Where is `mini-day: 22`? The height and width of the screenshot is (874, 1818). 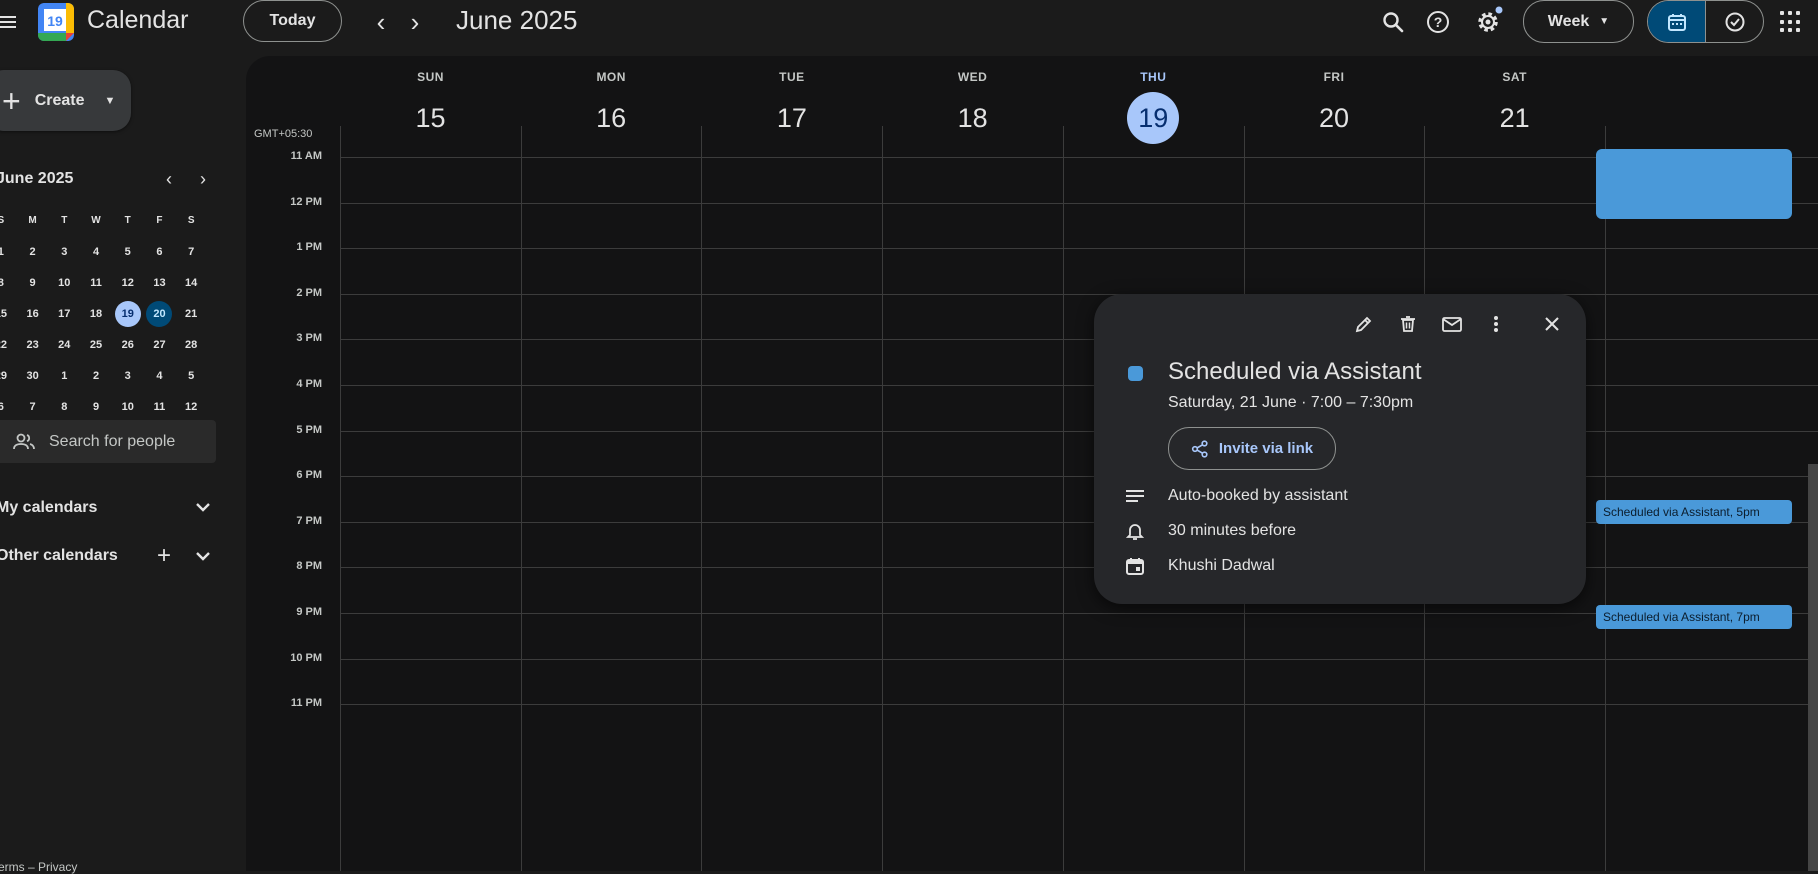 mini-day: 22 is located at coordinates (8, 345).